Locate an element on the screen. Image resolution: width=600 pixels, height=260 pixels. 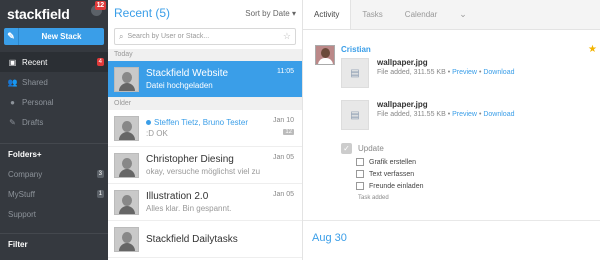
tab-more-dropdown: ⌄ is located at coordinates (463, 14).